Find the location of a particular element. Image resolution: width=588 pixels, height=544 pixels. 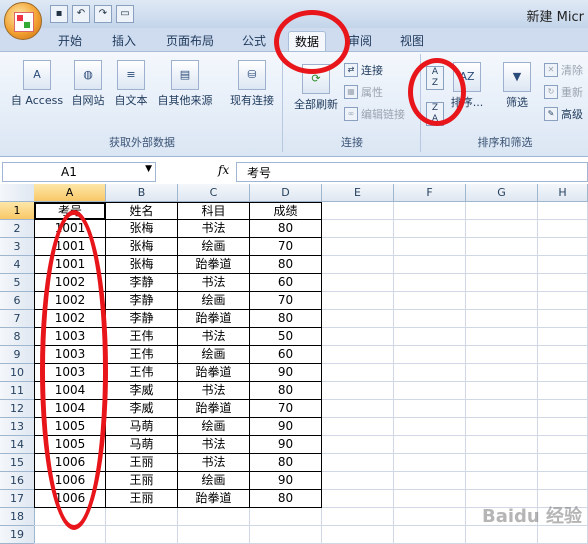

office-button is located at coordinates (23, 21).